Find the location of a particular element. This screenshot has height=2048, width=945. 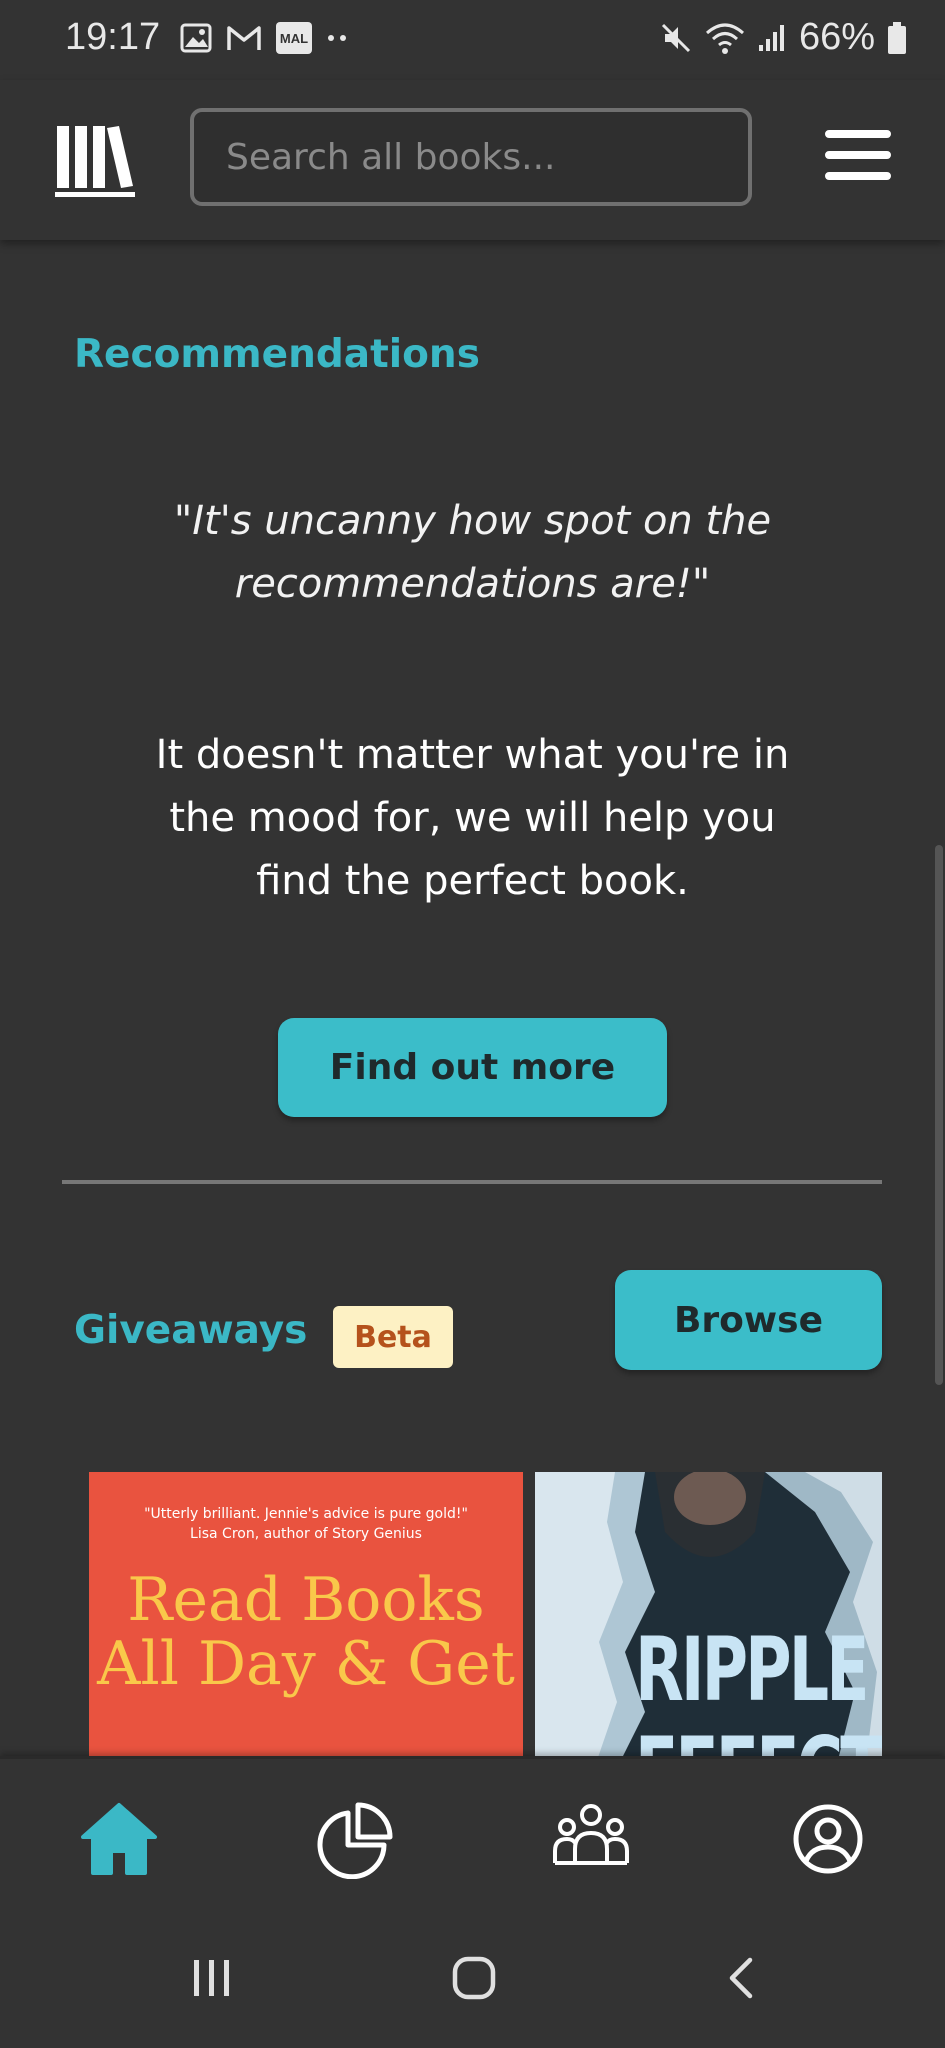

signal-icon is located at coordinates (771, 37).